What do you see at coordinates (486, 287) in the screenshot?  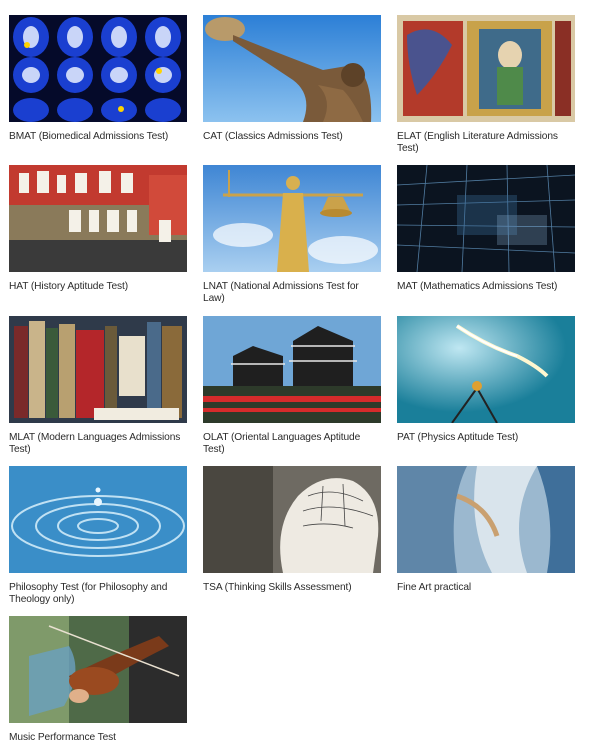 I see `test-label: MAT (Mathematics Admissions Test)` at bounding box center [486, 287].